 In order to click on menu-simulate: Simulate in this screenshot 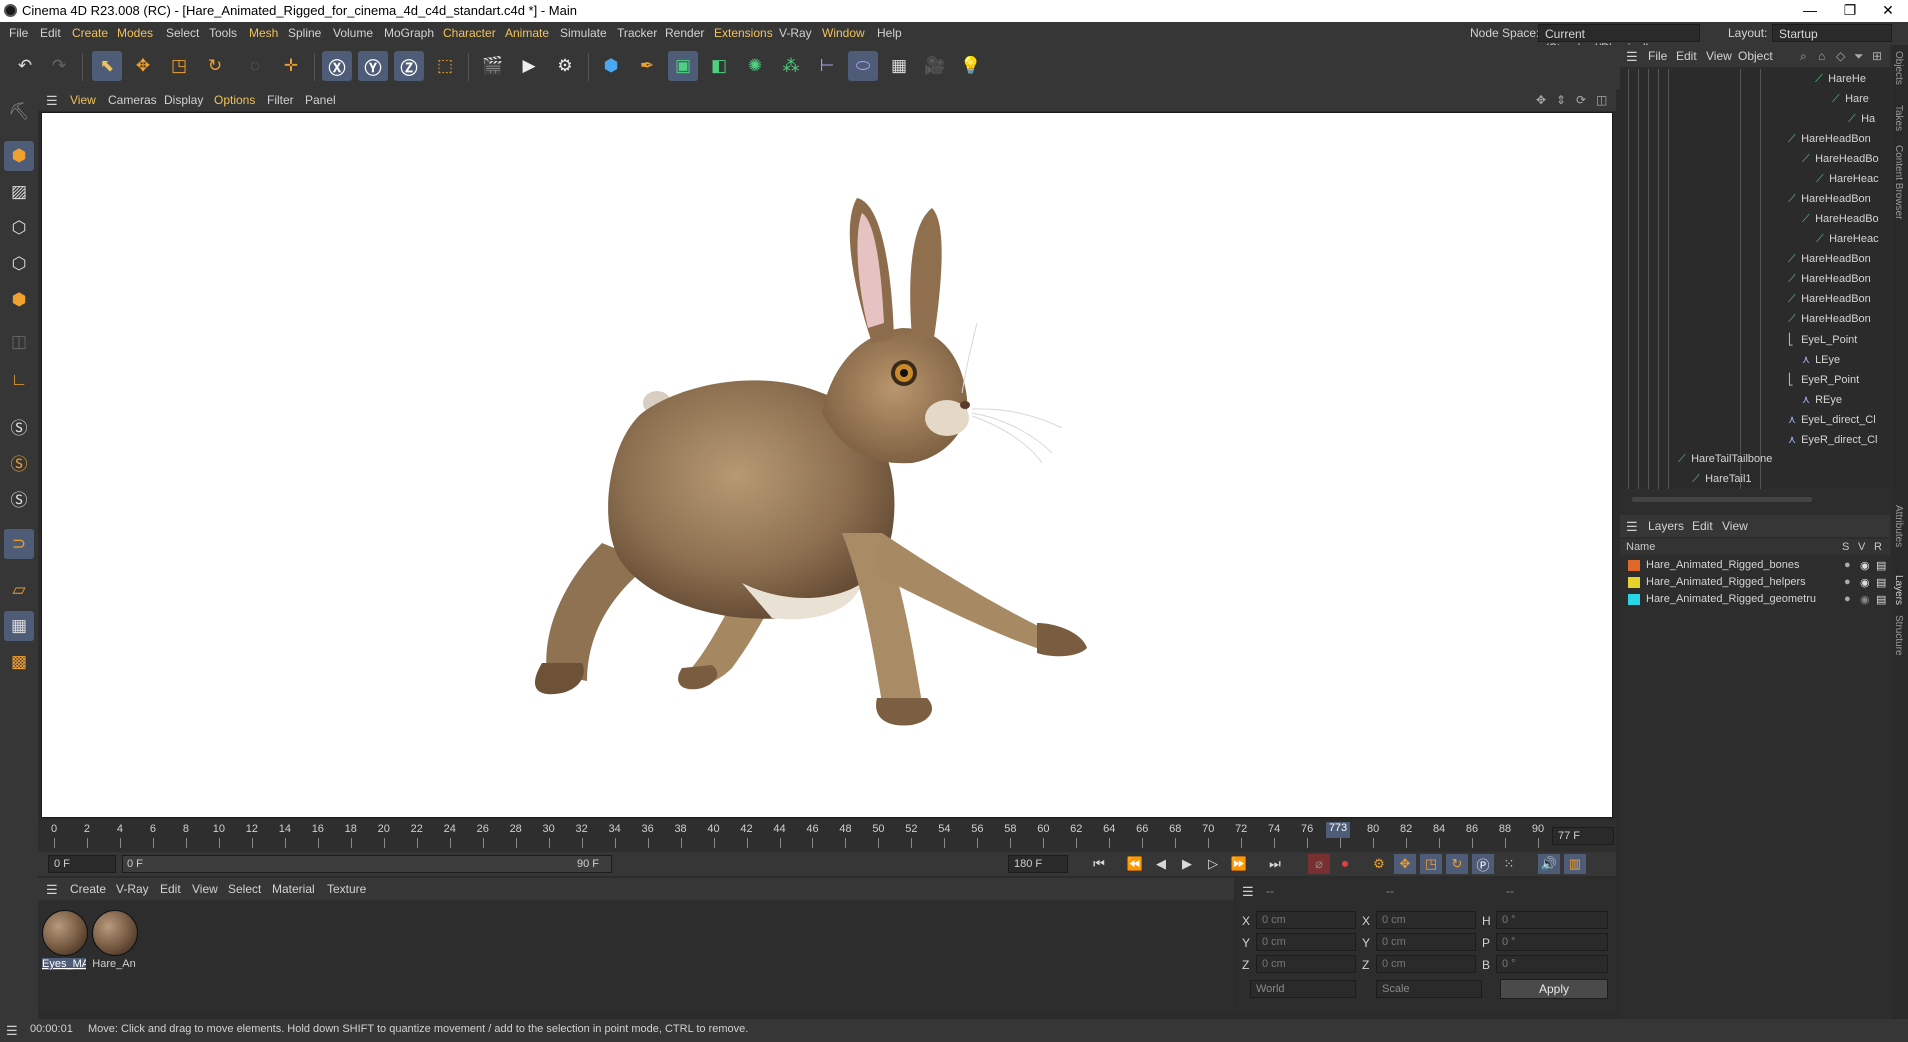, I will do `click(583, 33)`.